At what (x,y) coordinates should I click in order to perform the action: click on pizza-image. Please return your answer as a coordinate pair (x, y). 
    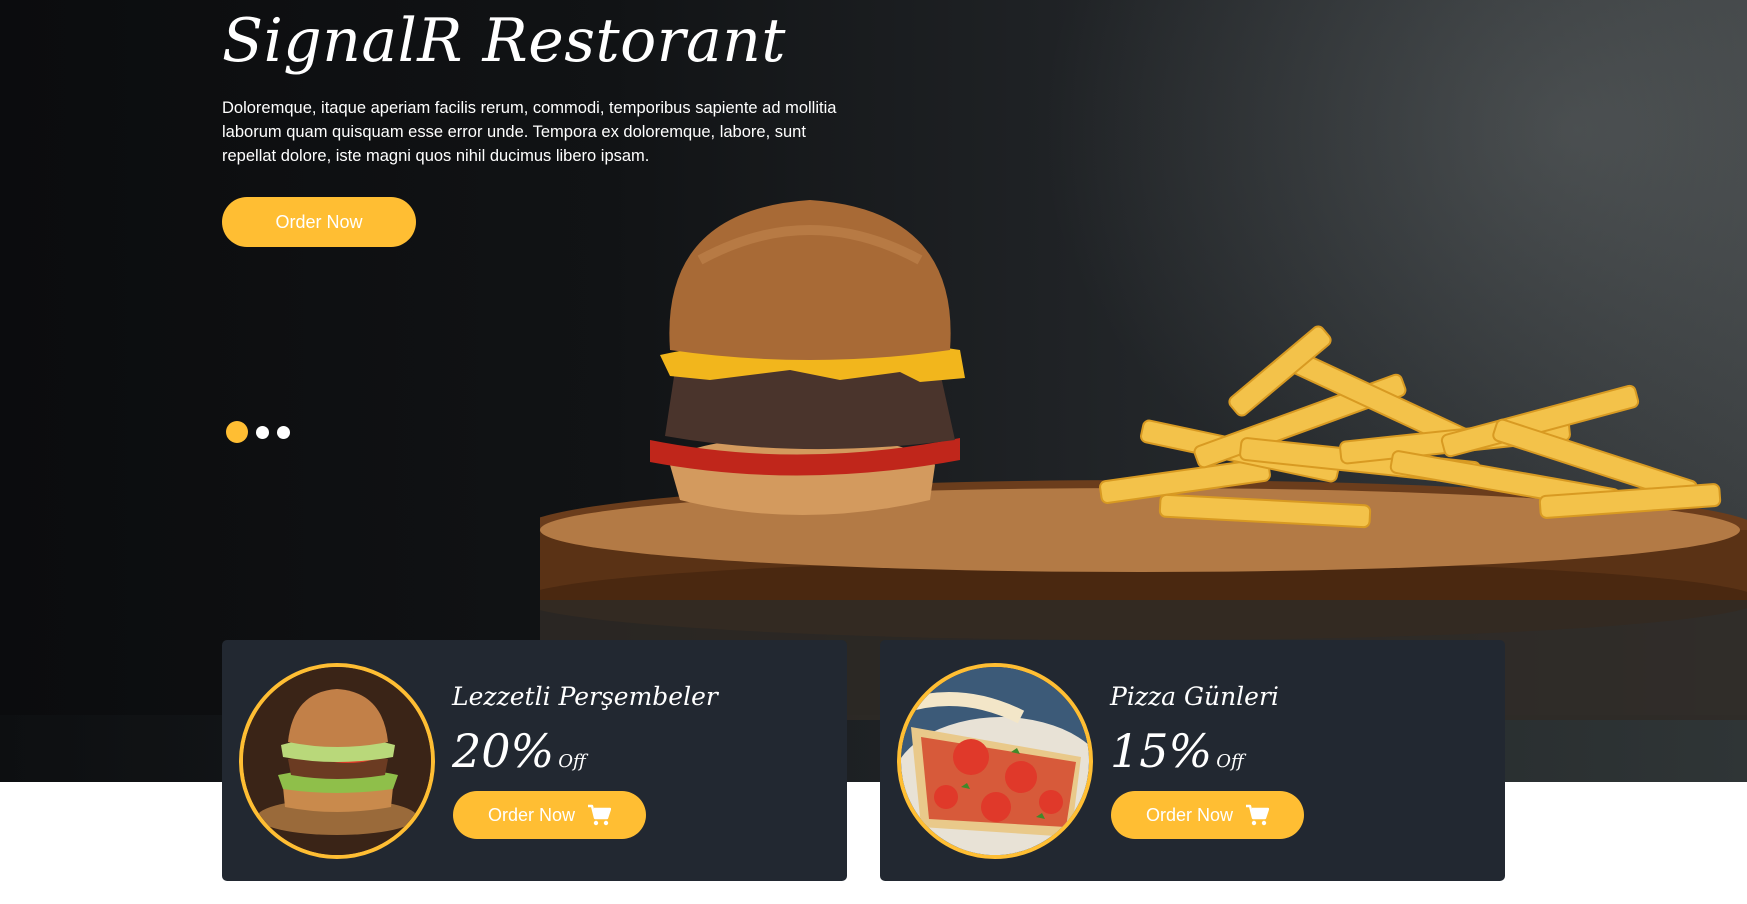
    Looking at the image, I should click on (995, 761).